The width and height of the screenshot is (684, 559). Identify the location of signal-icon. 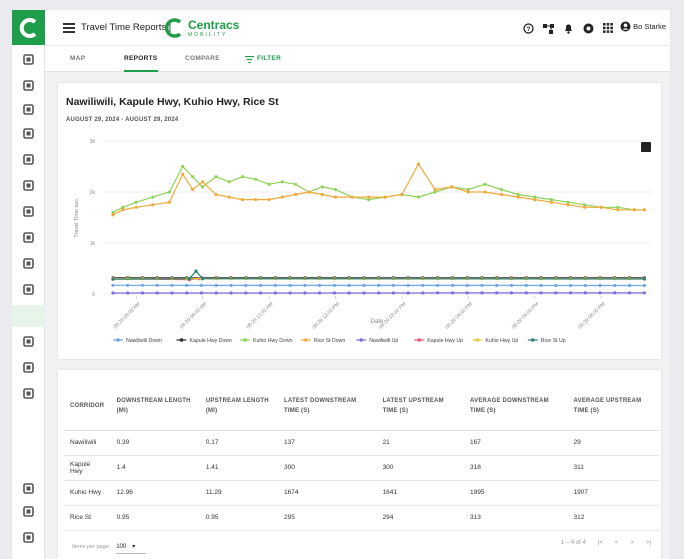
(28, 109).